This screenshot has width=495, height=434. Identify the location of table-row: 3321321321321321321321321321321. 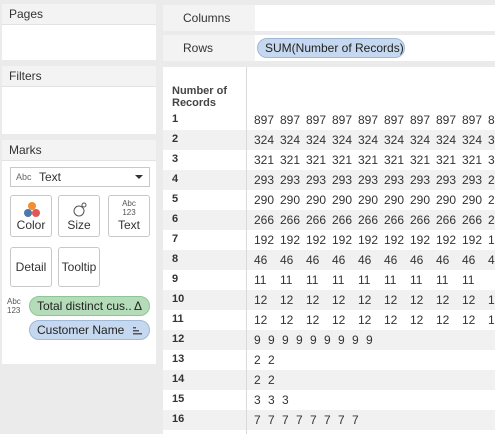
(329, 160).